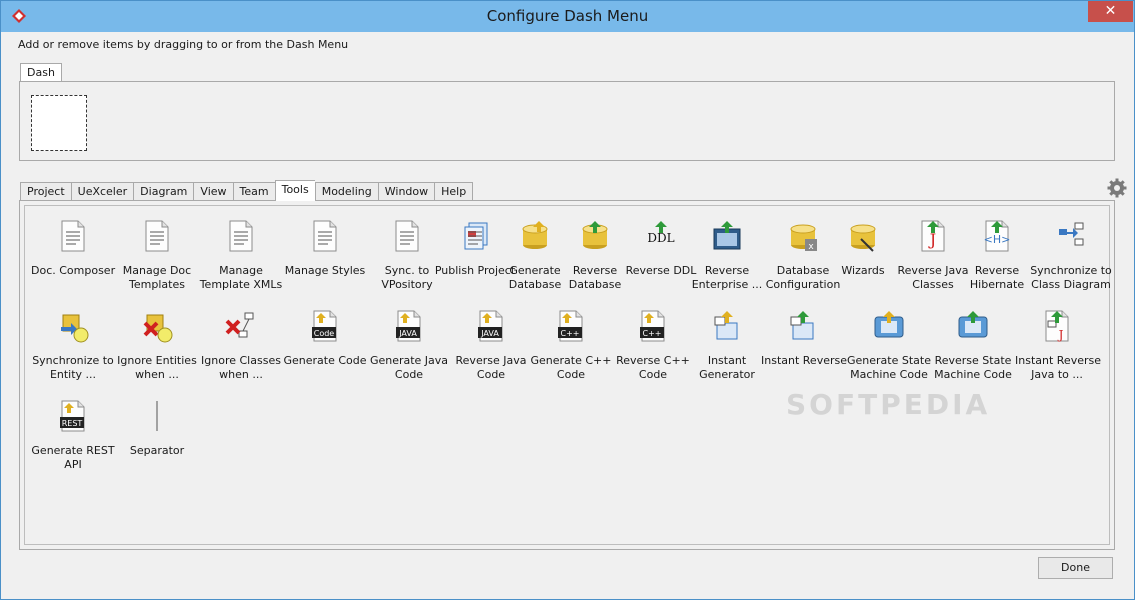  What do you see at coordinates (660, 238) in the screenshot?
I see `svg-text: DDL` at bounding box center [660, 238].